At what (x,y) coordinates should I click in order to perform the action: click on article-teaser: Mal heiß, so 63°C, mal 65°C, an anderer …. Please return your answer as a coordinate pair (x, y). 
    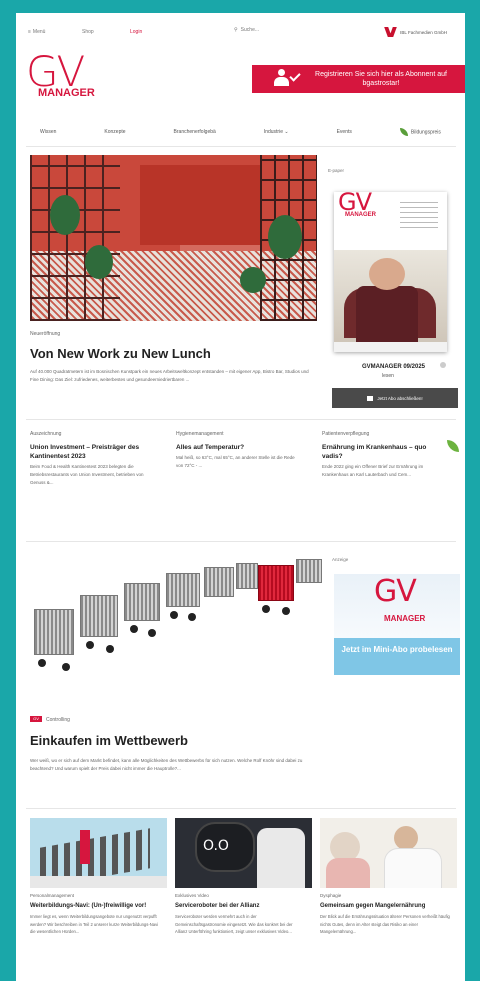
    Looking at the image, I should click on (235, 461).